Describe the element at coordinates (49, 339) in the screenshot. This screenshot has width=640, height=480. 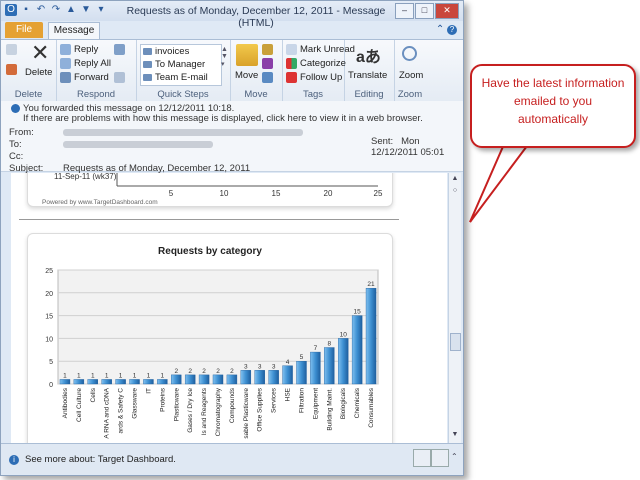
I see `y-tick-label: 10` at that location.